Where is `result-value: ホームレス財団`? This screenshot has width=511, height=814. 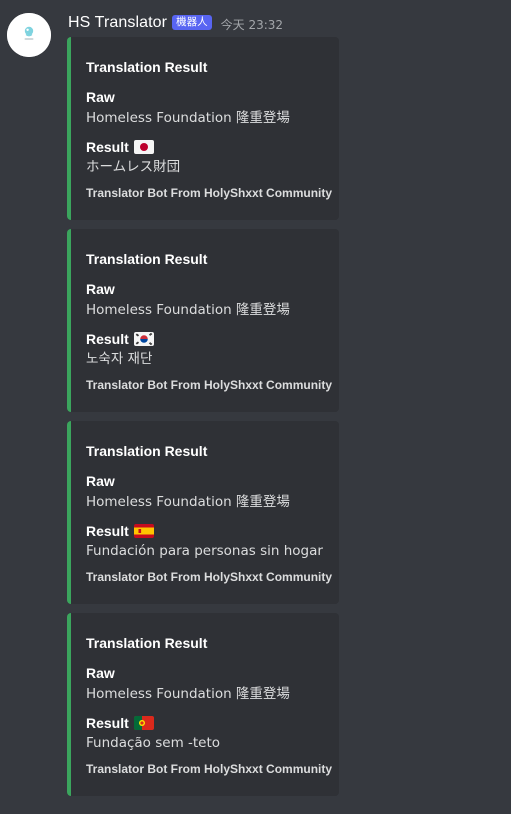 result-value: ホームレス財団 is located at coordinates (133, 167).